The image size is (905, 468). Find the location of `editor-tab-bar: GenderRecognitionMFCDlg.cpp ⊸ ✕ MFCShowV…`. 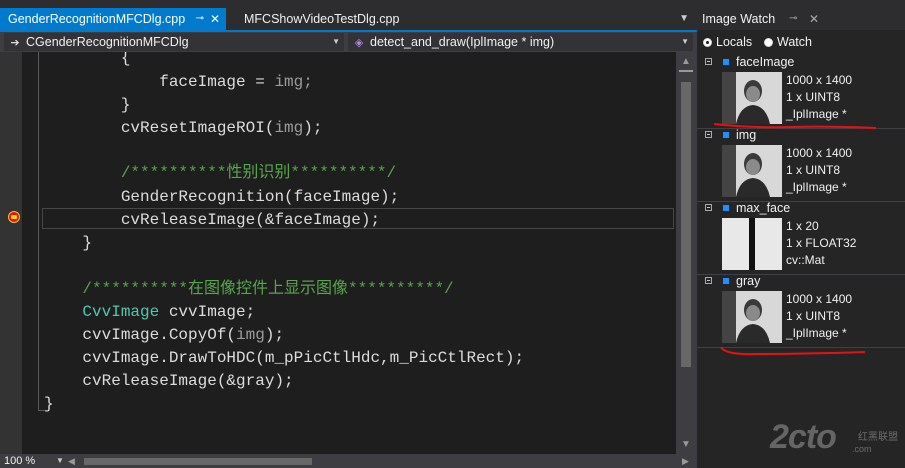

editor-tab-bar: GenderRecognitionMFCDlg.cpp ⊸ ✕ MFCShowV… is located at coordinates (348, 19).